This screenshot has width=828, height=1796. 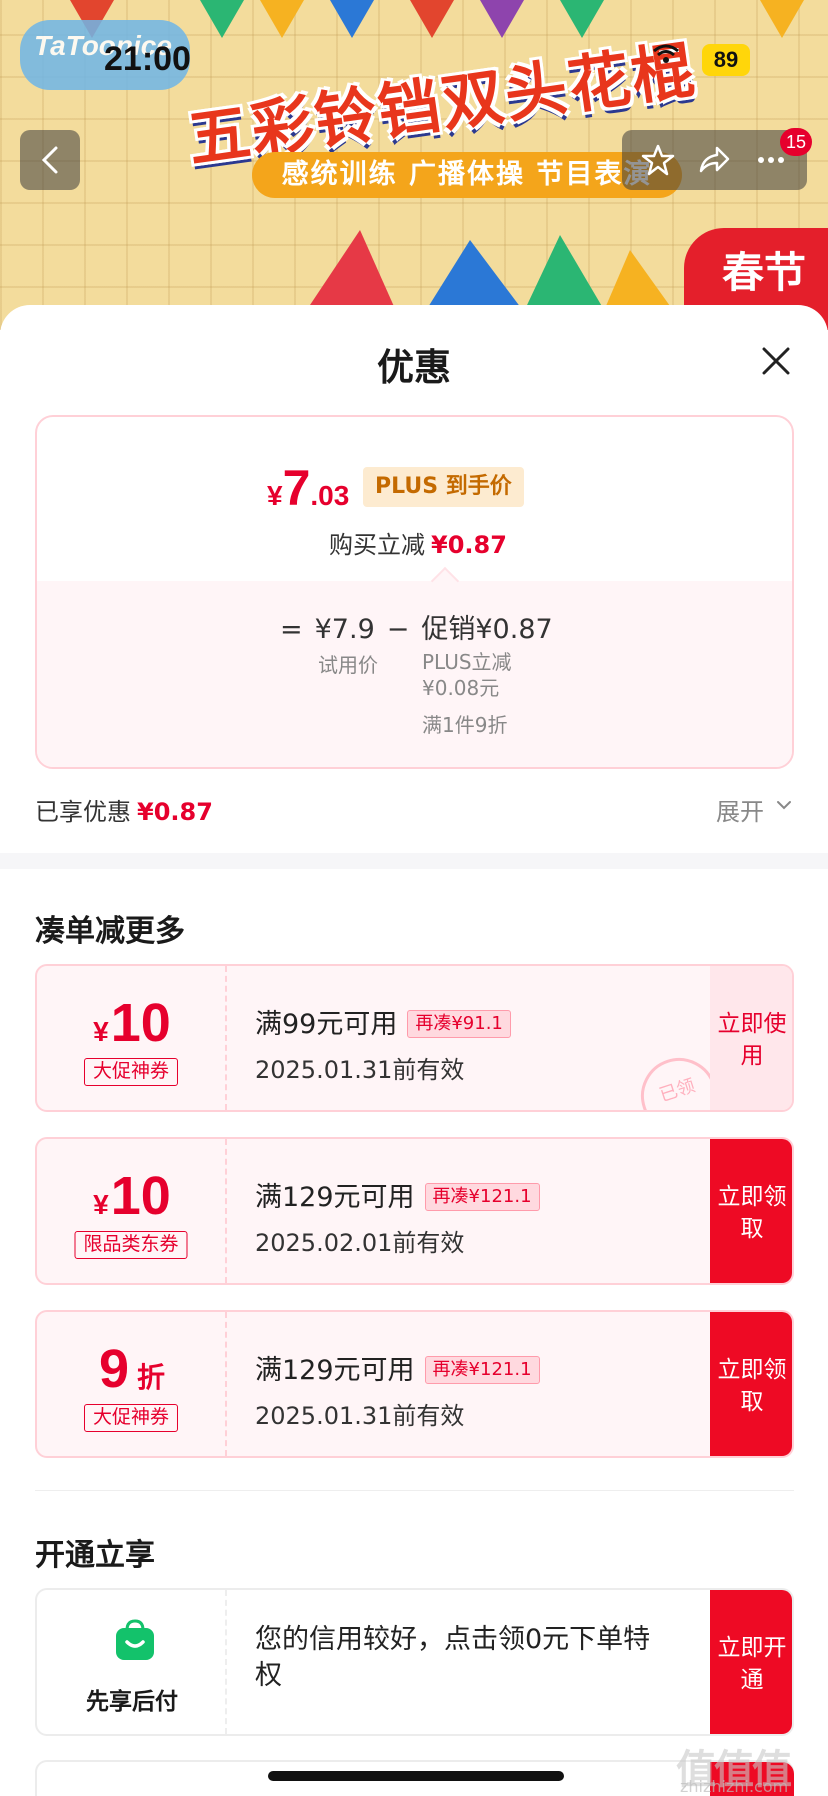 I want to click on chevron-left-icon, so click(x=49, y=160).